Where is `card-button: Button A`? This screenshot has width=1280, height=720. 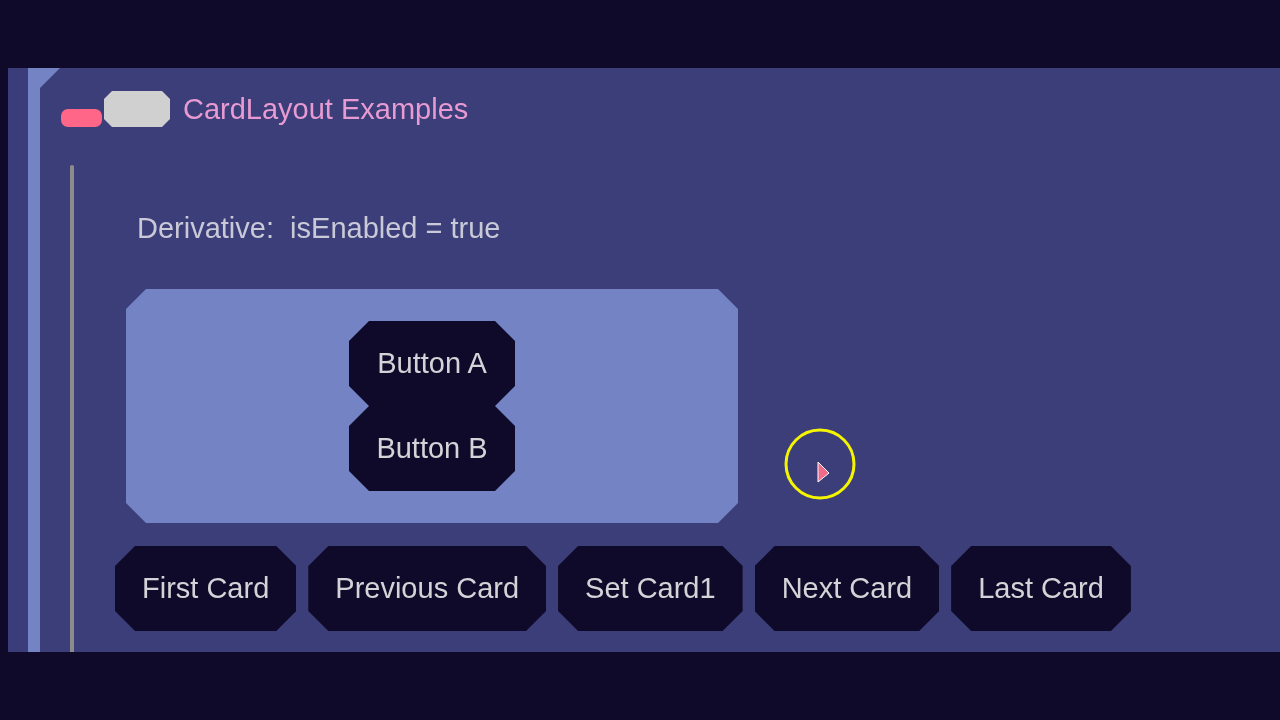 card-button: Button A is located at coordinates (432, 363).